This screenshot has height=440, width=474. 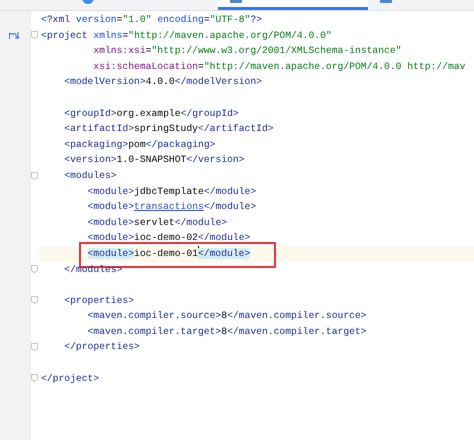 What do you see at coordinates (186, 35) in the screenshot?
I see `code-line: <project xmlns="http://maven.apache.org/POM/4.0.0"` at bounding box center [186, 35].